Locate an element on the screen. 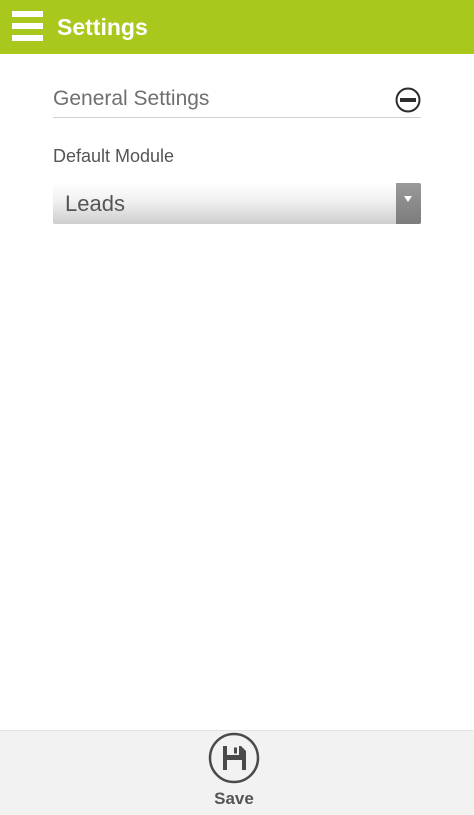 This screenshot has width=474, height=815. page-title: Settings is located at coordinates (102, 27).